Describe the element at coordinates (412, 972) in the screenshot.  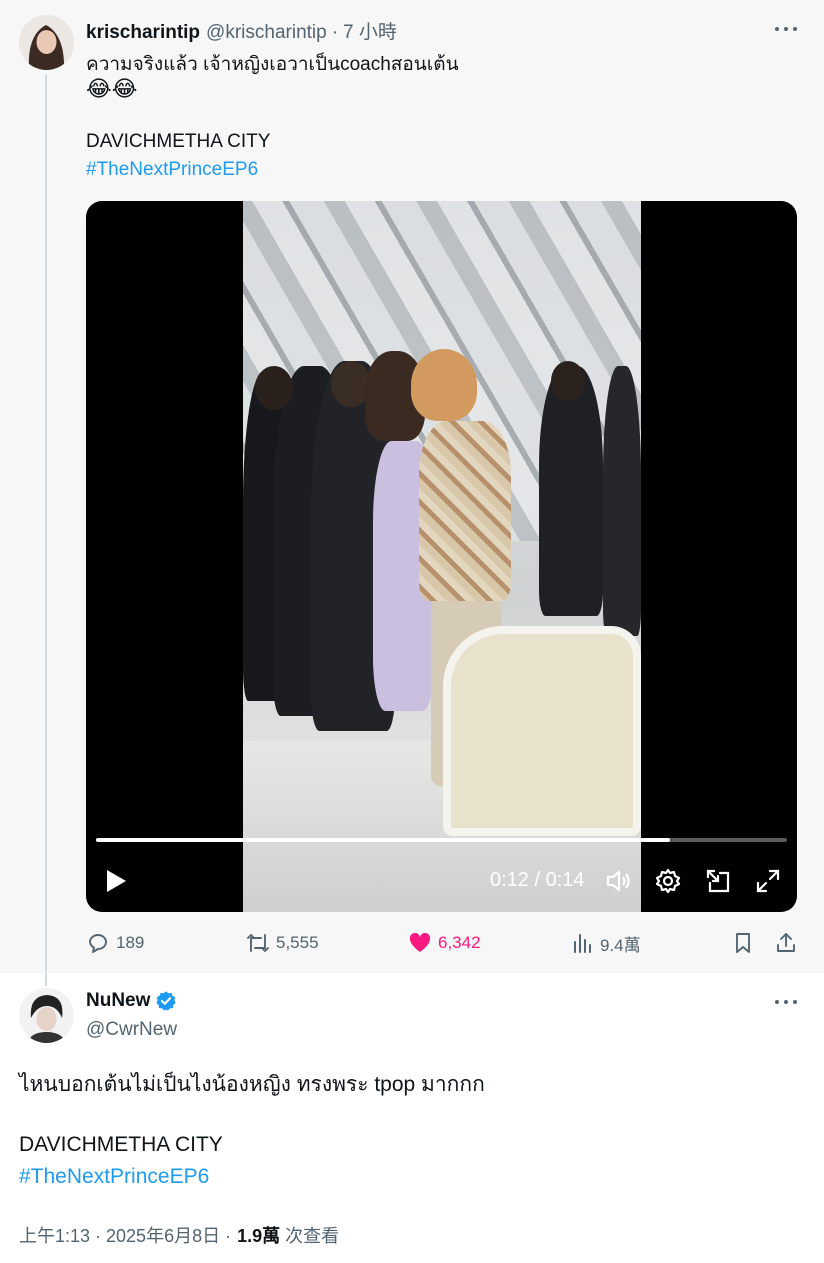
I see `tweet-divider` at that location.